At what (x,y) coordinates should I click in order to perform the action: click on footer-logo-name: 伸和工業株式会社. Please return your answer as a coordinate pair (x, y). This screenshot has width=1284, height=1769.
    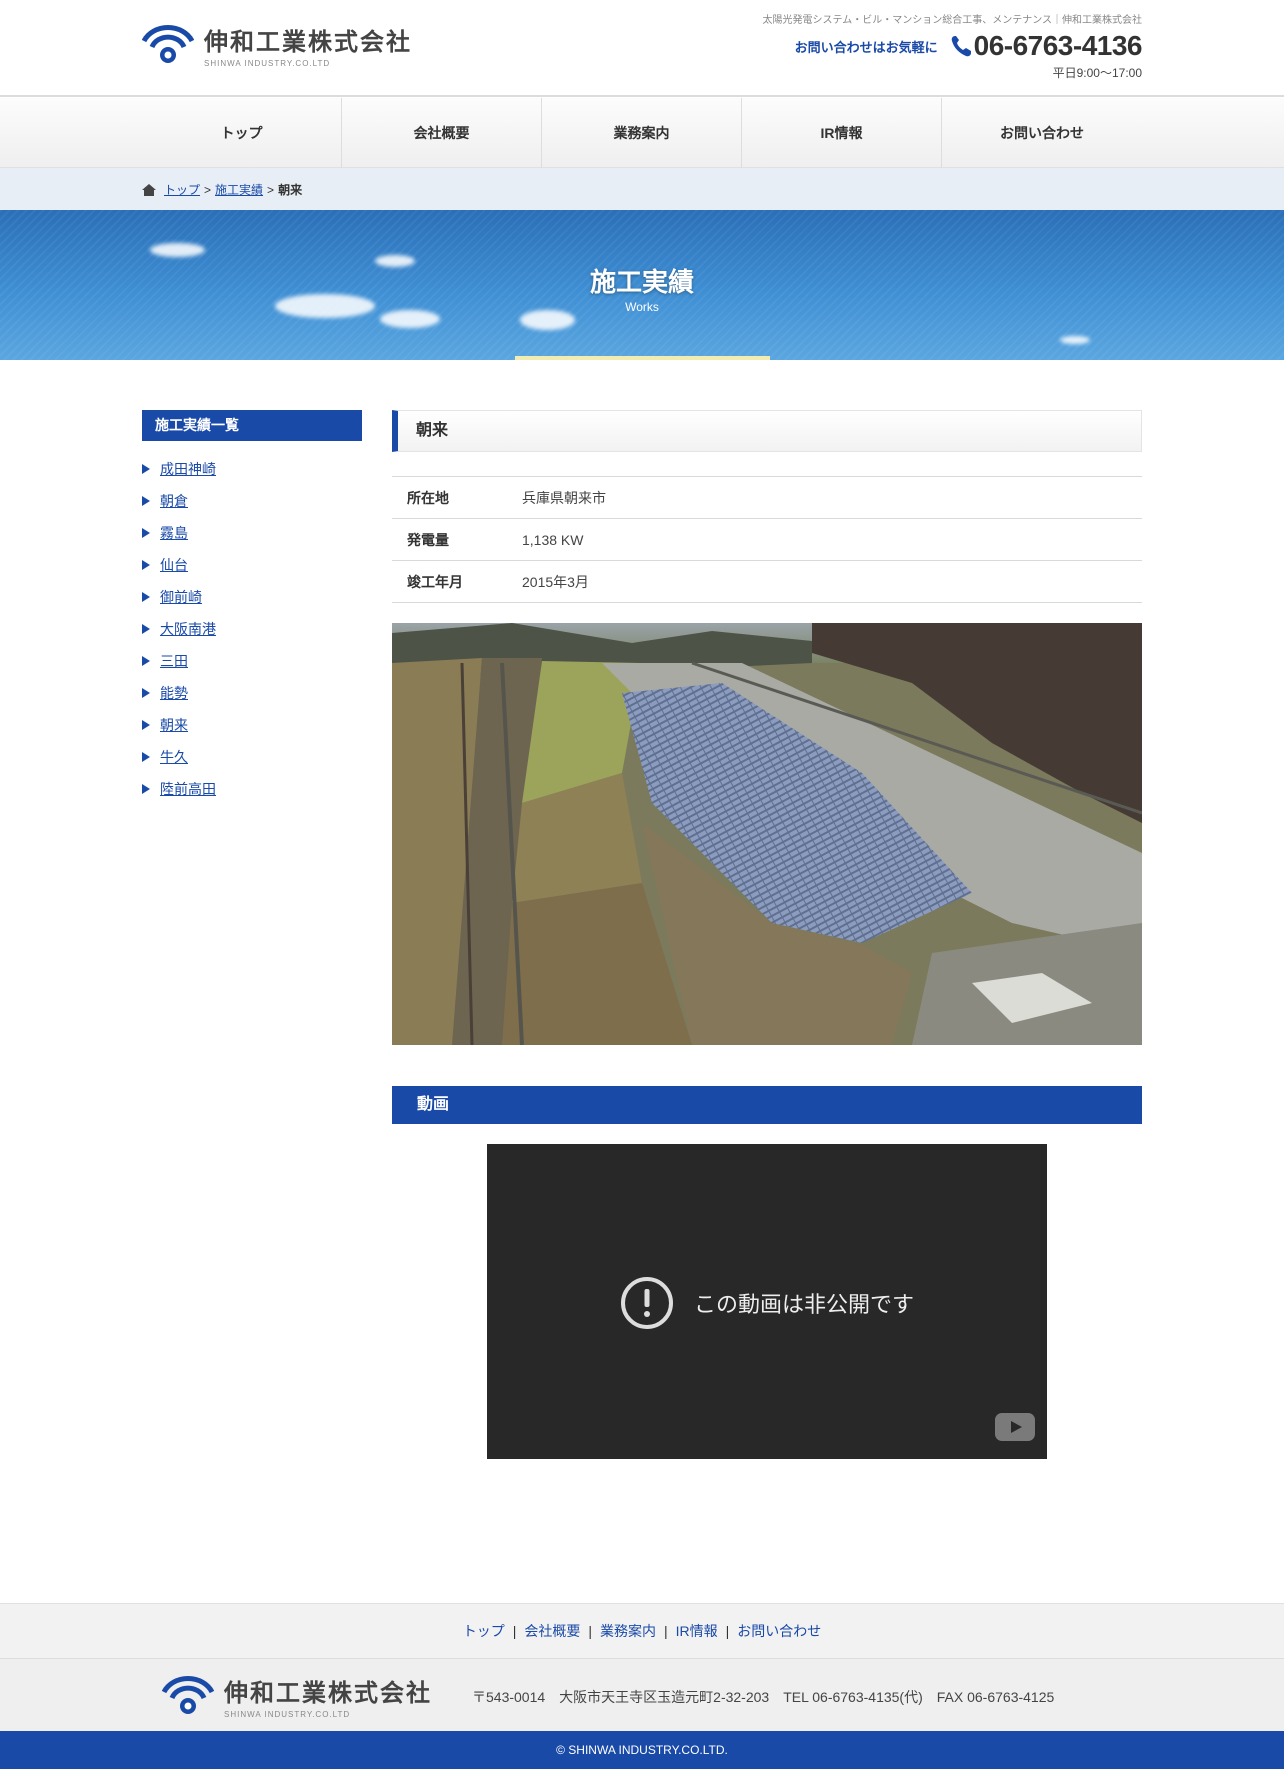
    Looking at the image, I should click on (328, 1693).